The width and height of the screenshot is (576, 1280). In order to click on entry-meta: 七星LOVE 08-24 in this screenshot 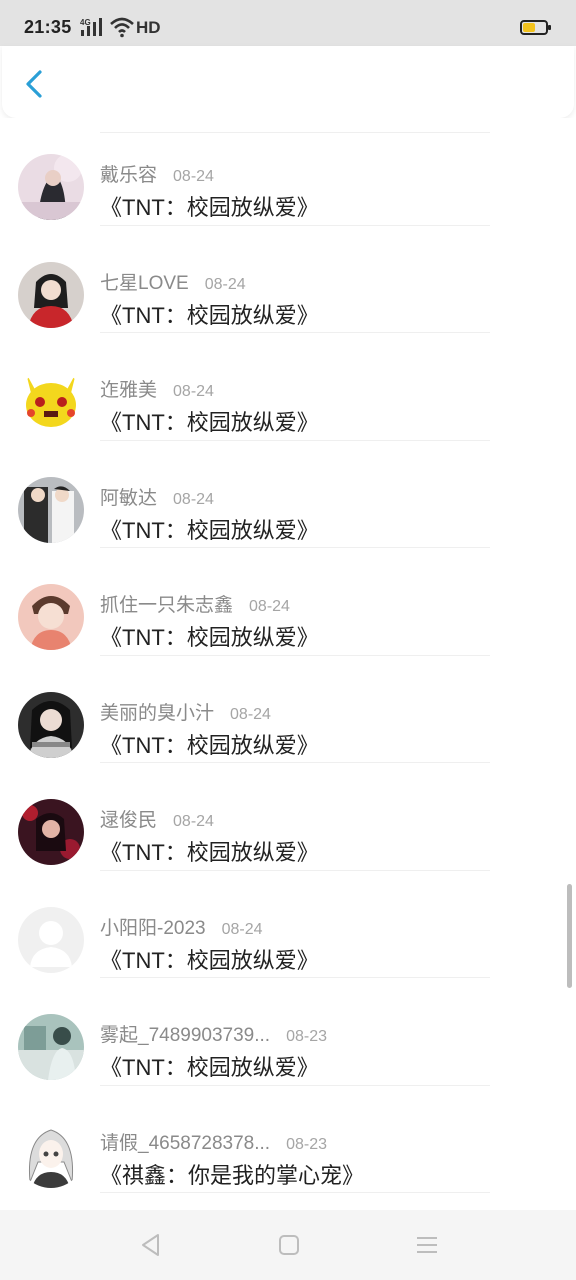, I will do `click(173, 281)`.